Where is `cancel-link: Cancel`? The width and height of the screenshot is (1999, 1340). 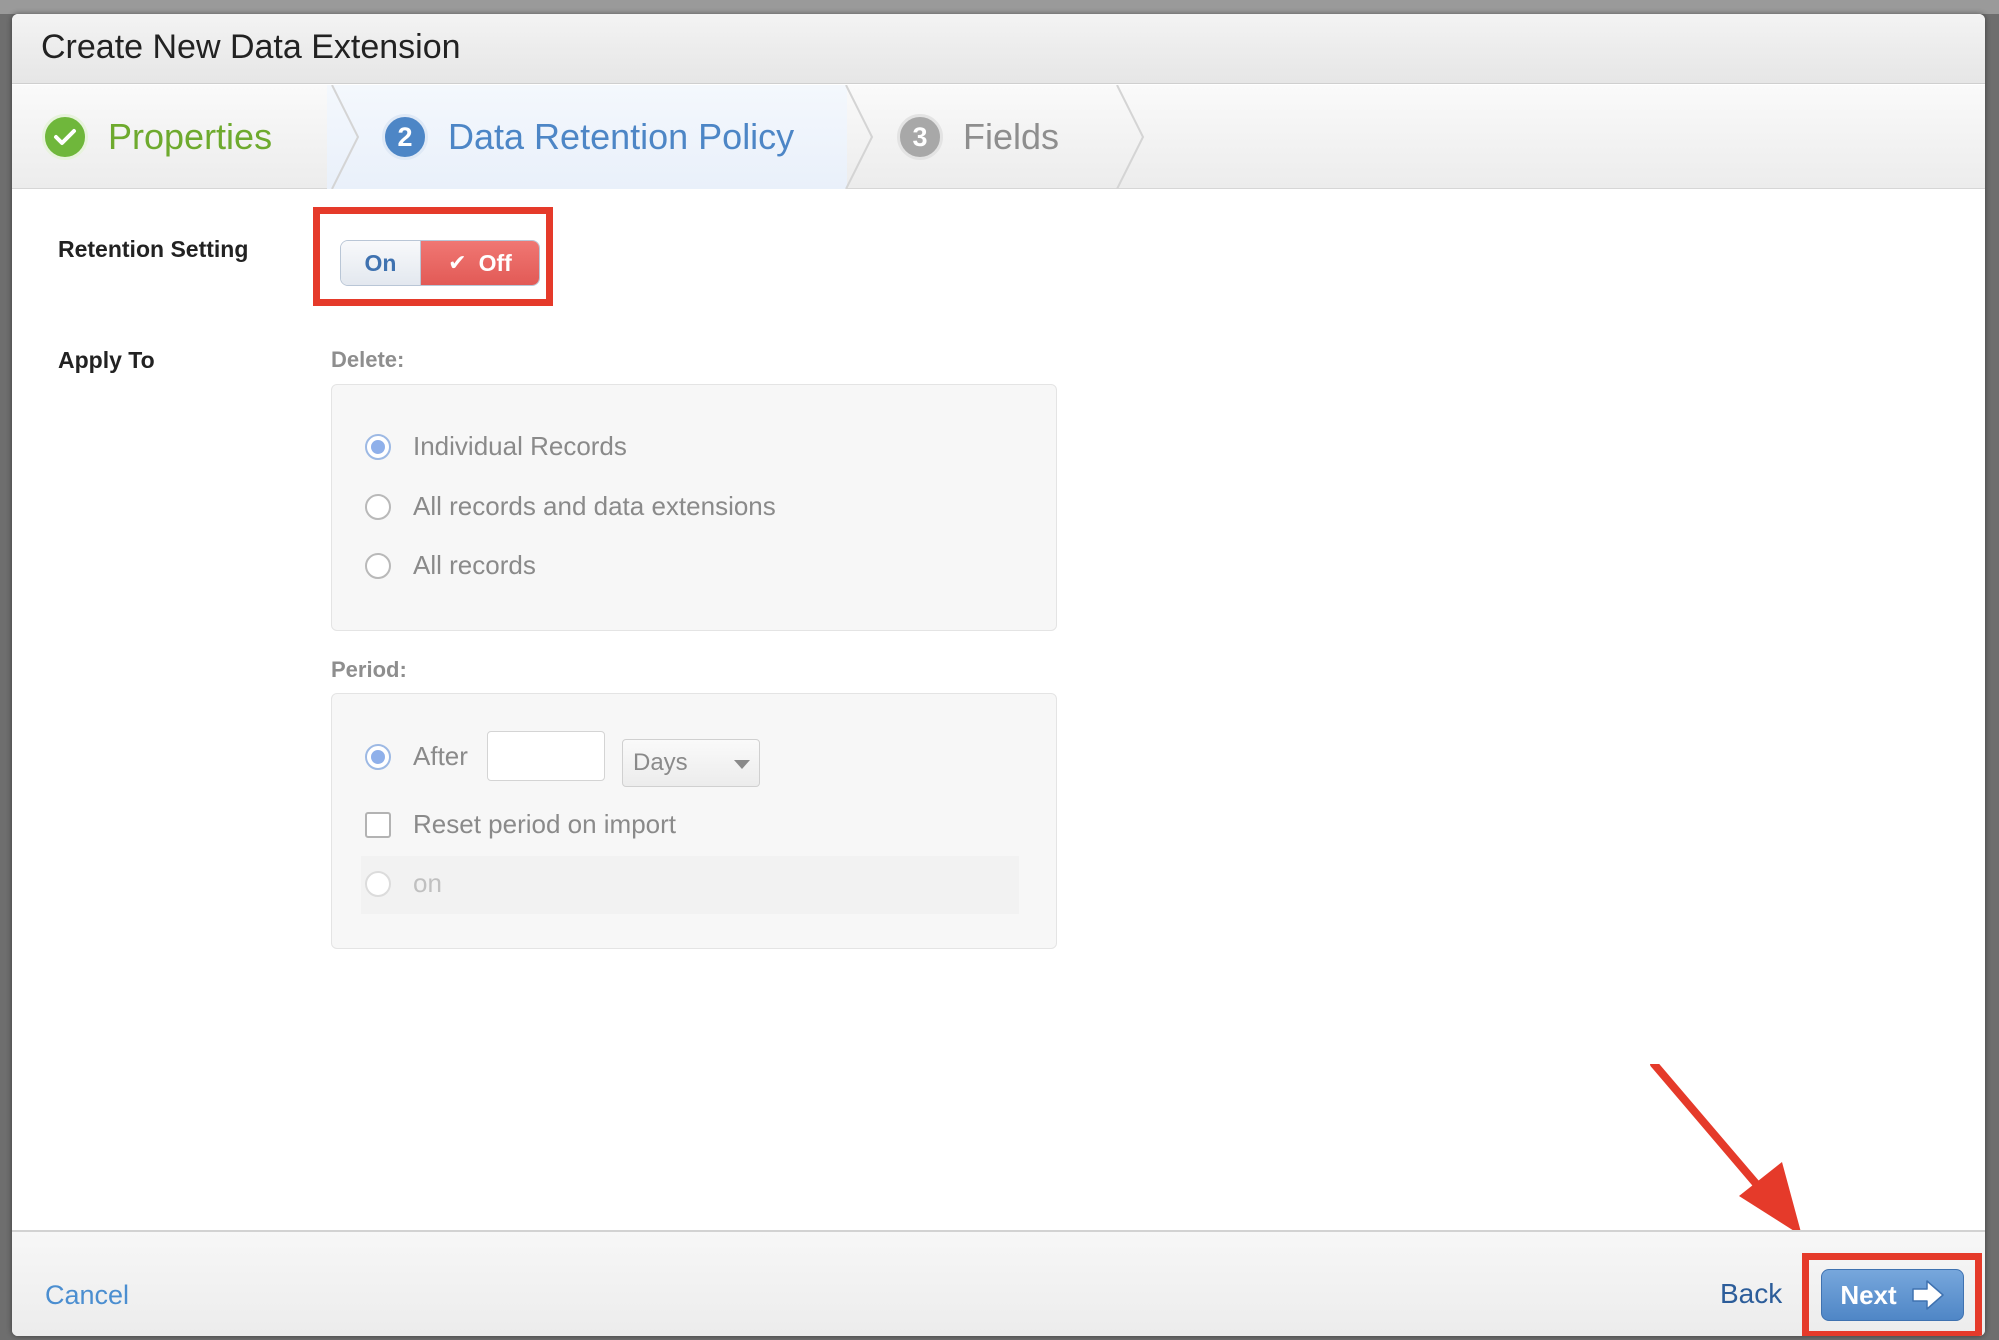
cancel-link: Cancel is located at coordinates (87, 1295).